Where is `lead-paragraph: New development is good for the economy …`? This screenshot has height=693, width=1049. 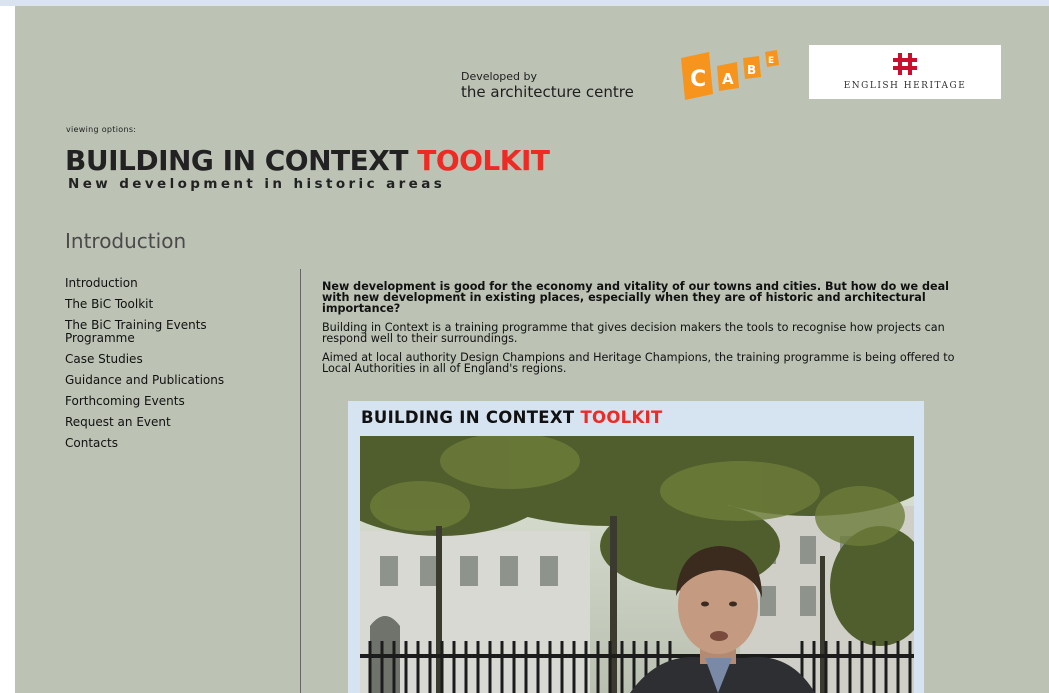 lead-paragraph: New development is good for the economy … is located at coordinates (635, 297).